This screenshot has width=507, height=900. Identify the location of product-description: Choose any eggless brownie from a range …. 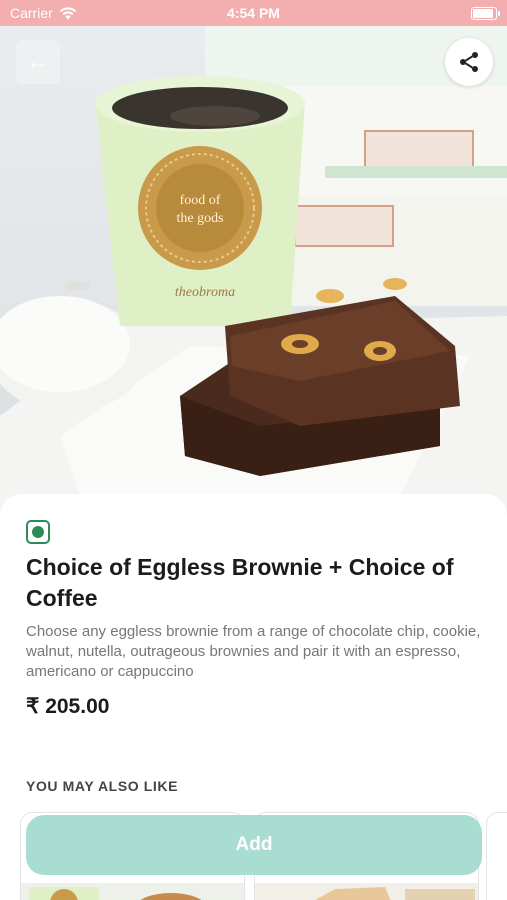
(253, 651).